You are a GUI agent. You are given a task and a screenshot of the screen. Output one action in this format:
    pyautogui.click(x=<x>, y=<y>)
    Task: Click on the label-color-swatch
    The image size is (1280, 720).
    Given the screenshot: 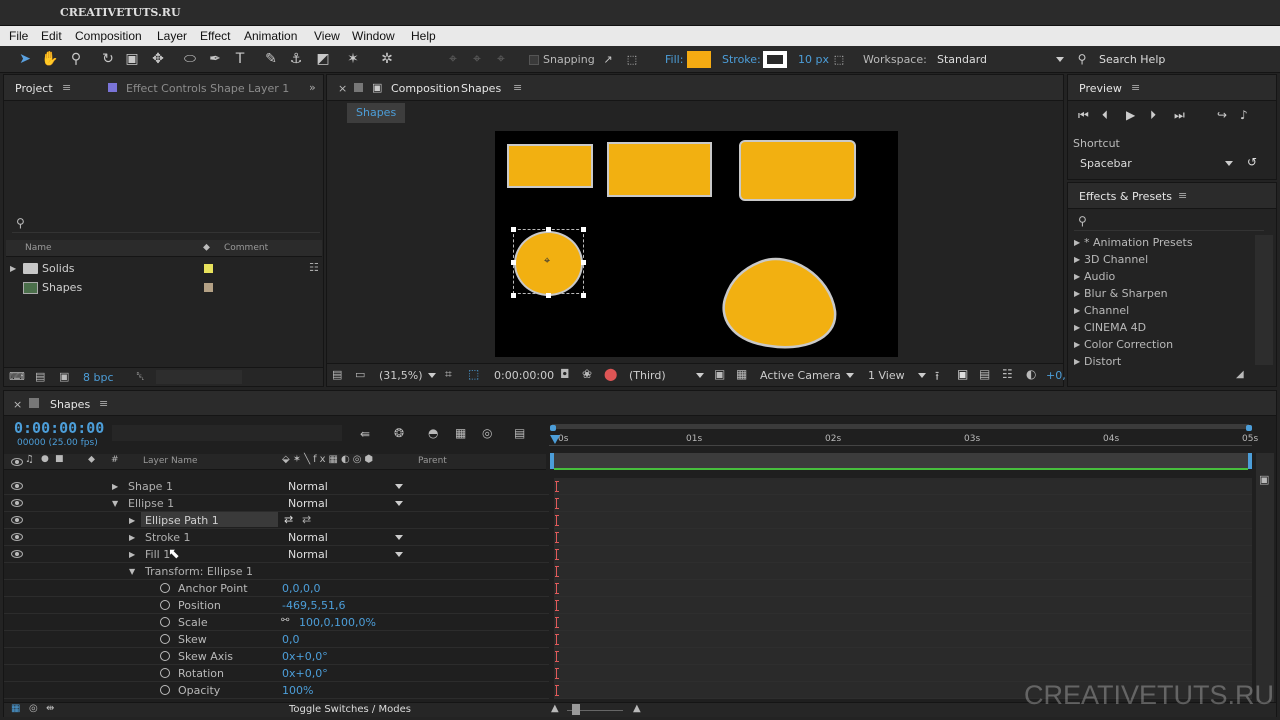 What is the action you would take?
    pyautogui.click(x=208, y=268)
    